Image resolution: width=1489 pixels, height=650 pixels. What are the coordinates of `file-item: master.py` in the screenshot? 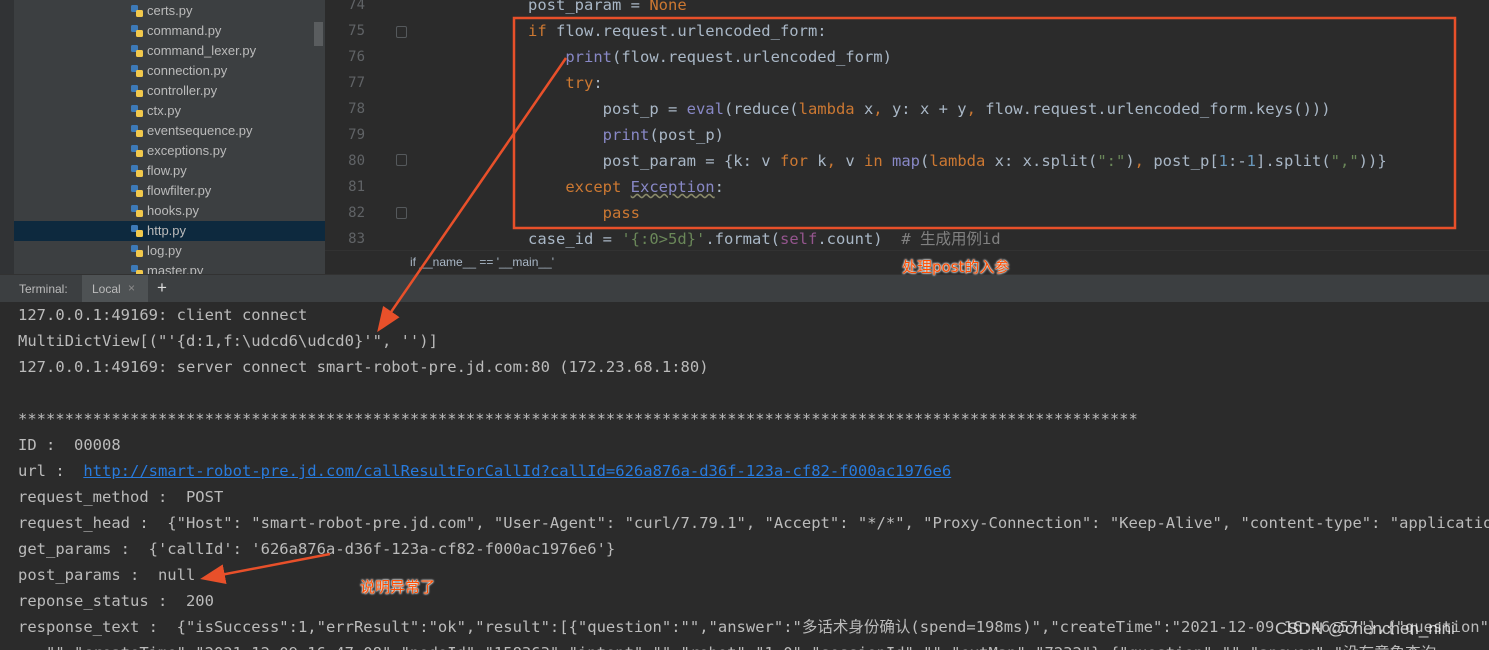 It's located at (169, 267).